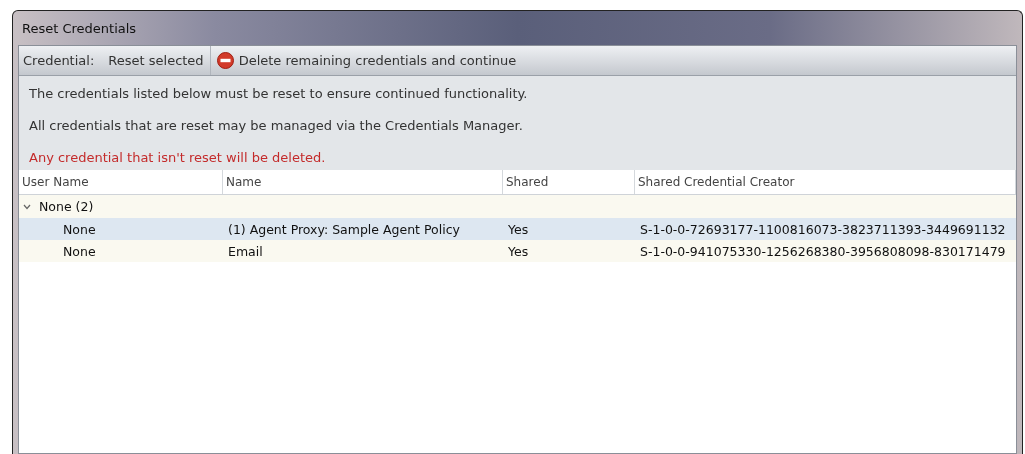 This screenshot has height=454, width=1025. Describe the element at coordinates (517, 206) in the screenshot. I see `group-row: None (2)` at that location.